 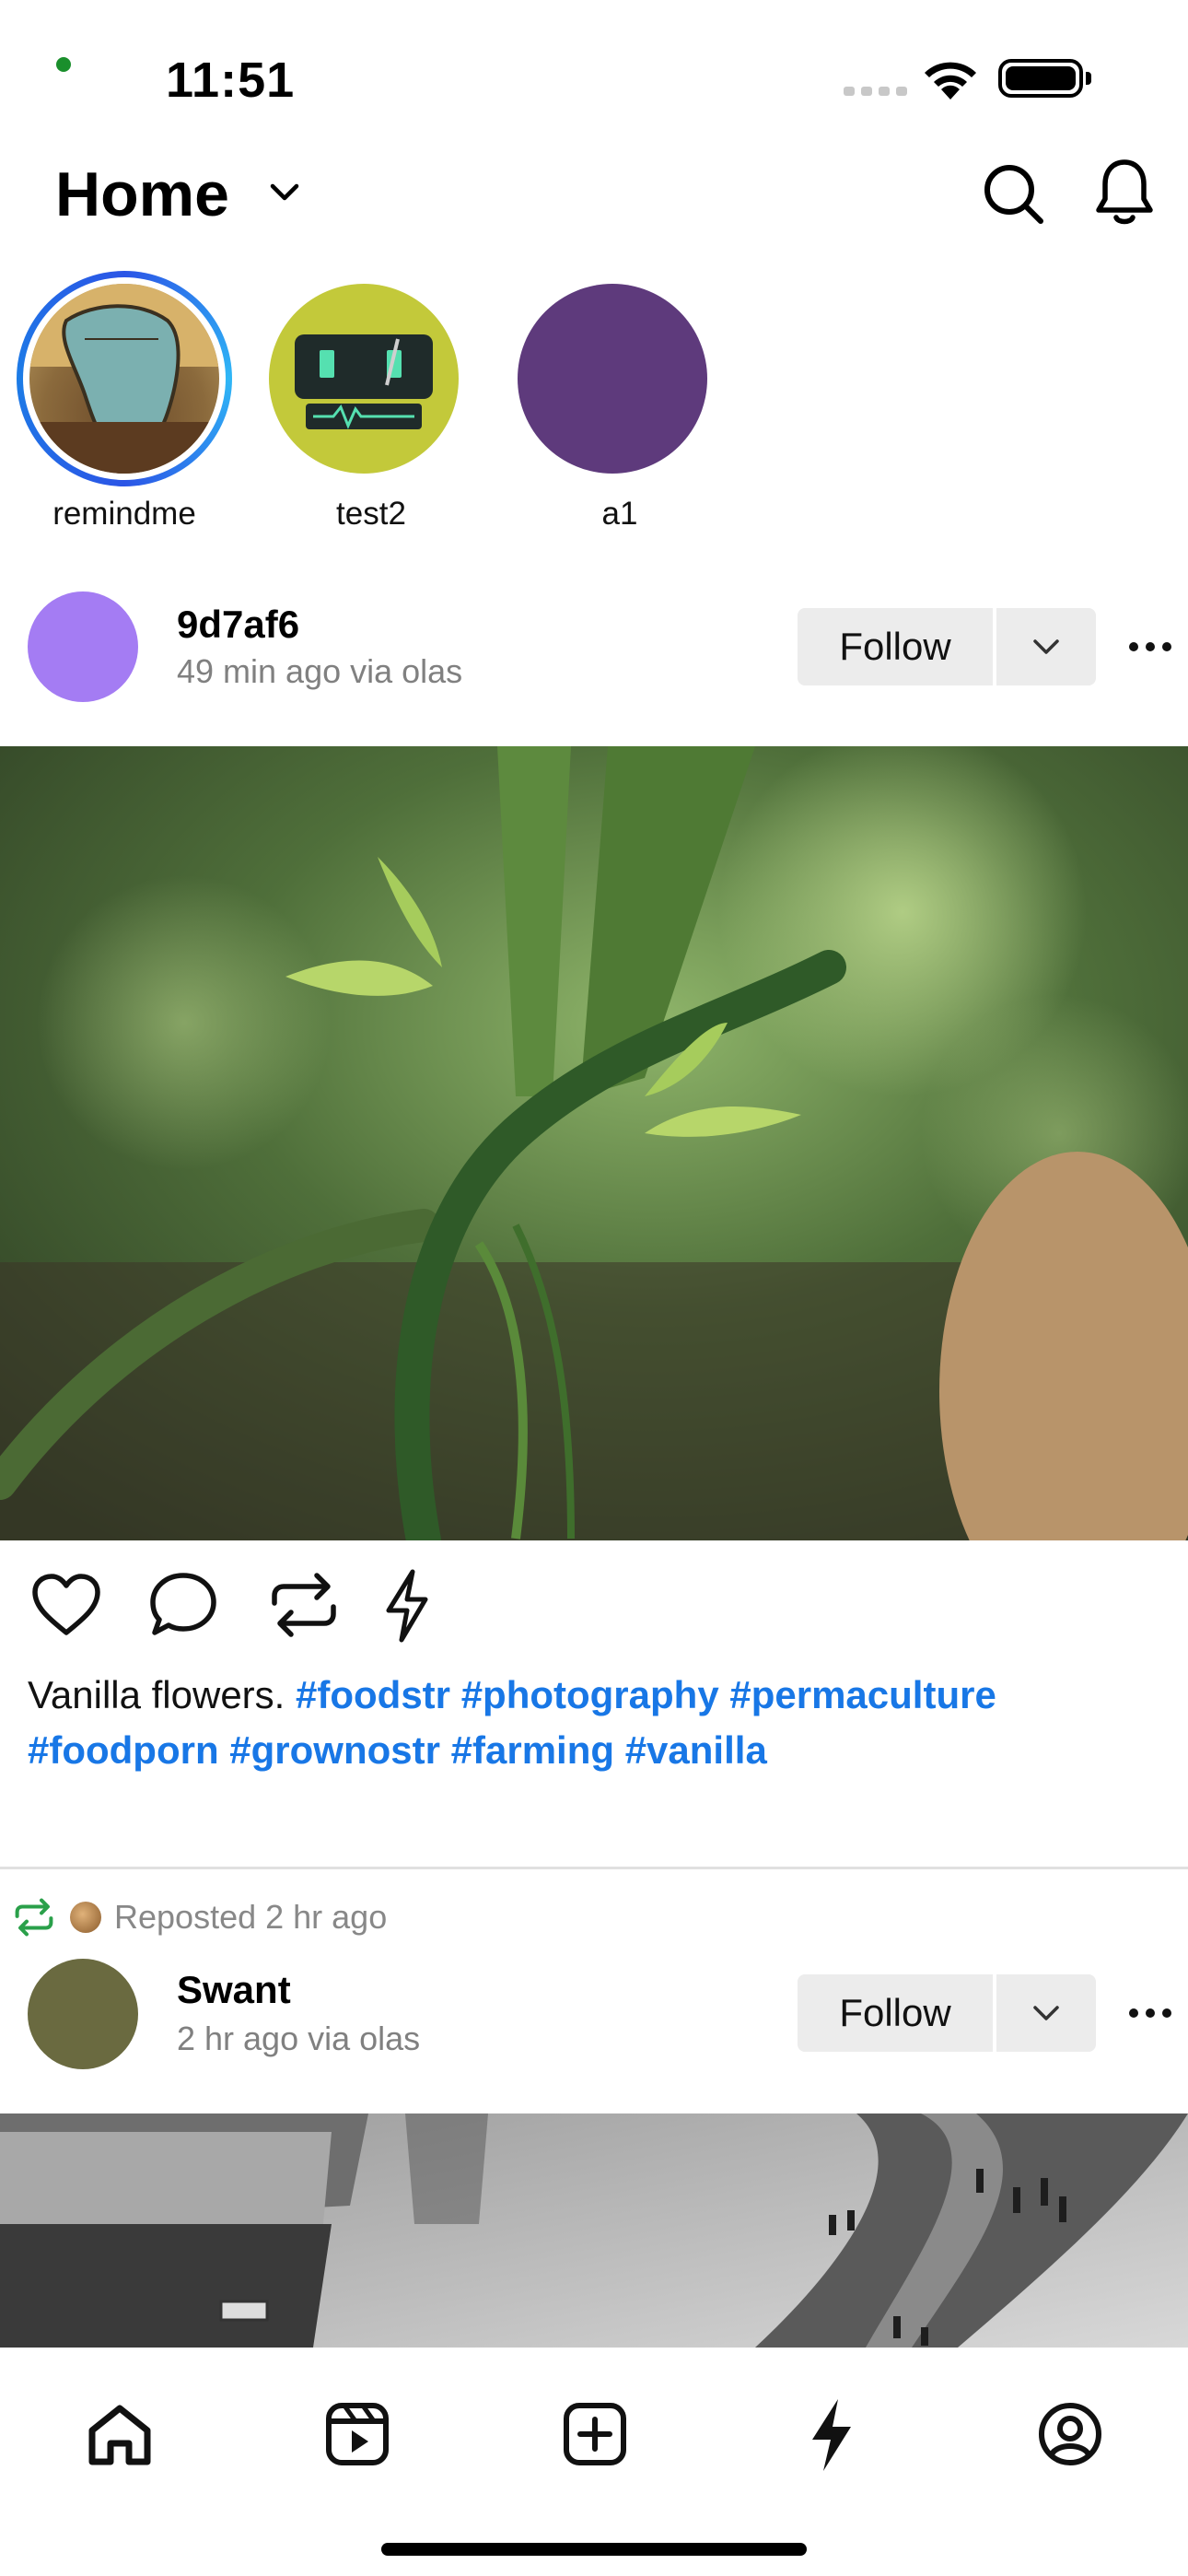 What do you see at coordinates (1125, 192) in the screenshot?
I see `bell-icon` at bounding box center [1125, 192].